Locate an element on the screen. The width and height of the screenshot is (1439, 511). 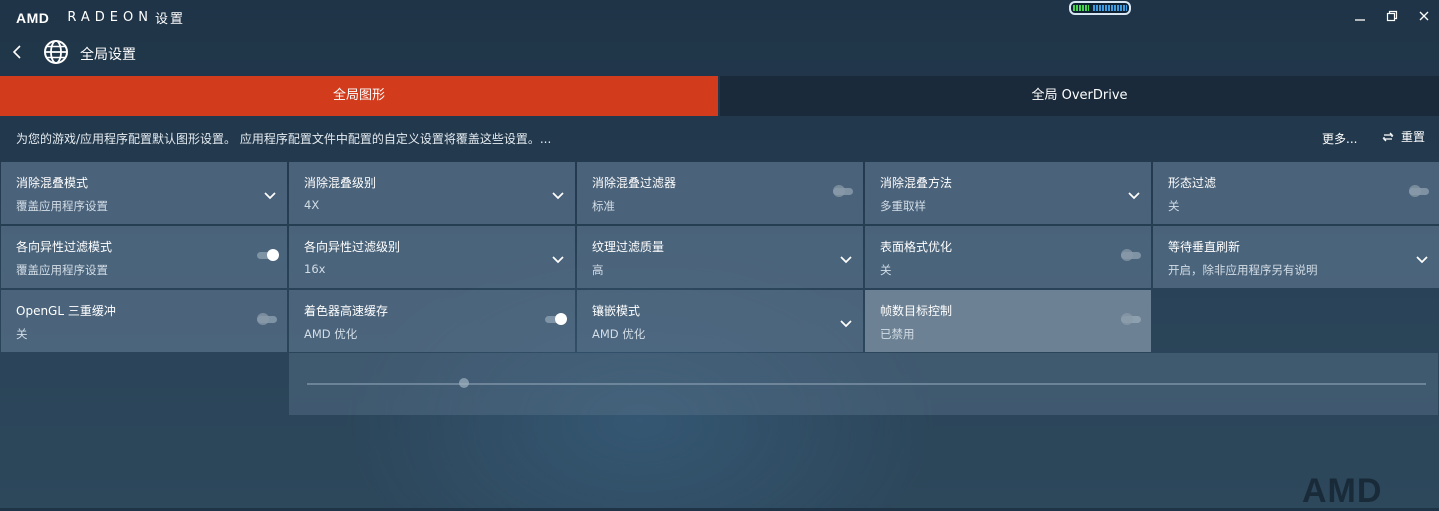
radeon-wordmark: RADEON is located at coordinates (110, 17).